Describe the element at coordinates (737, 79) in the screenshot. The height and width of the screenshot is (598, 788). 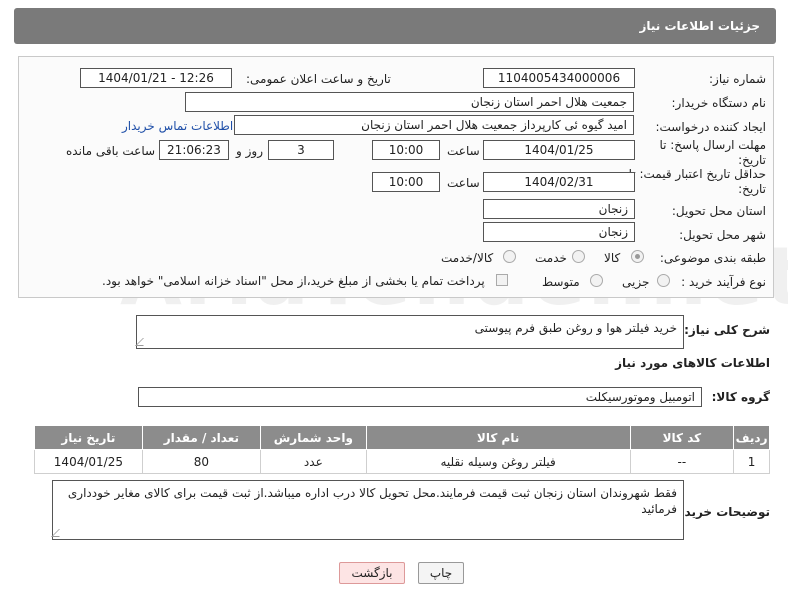
I see `need-number-label: شماره نیاز:` at that location.